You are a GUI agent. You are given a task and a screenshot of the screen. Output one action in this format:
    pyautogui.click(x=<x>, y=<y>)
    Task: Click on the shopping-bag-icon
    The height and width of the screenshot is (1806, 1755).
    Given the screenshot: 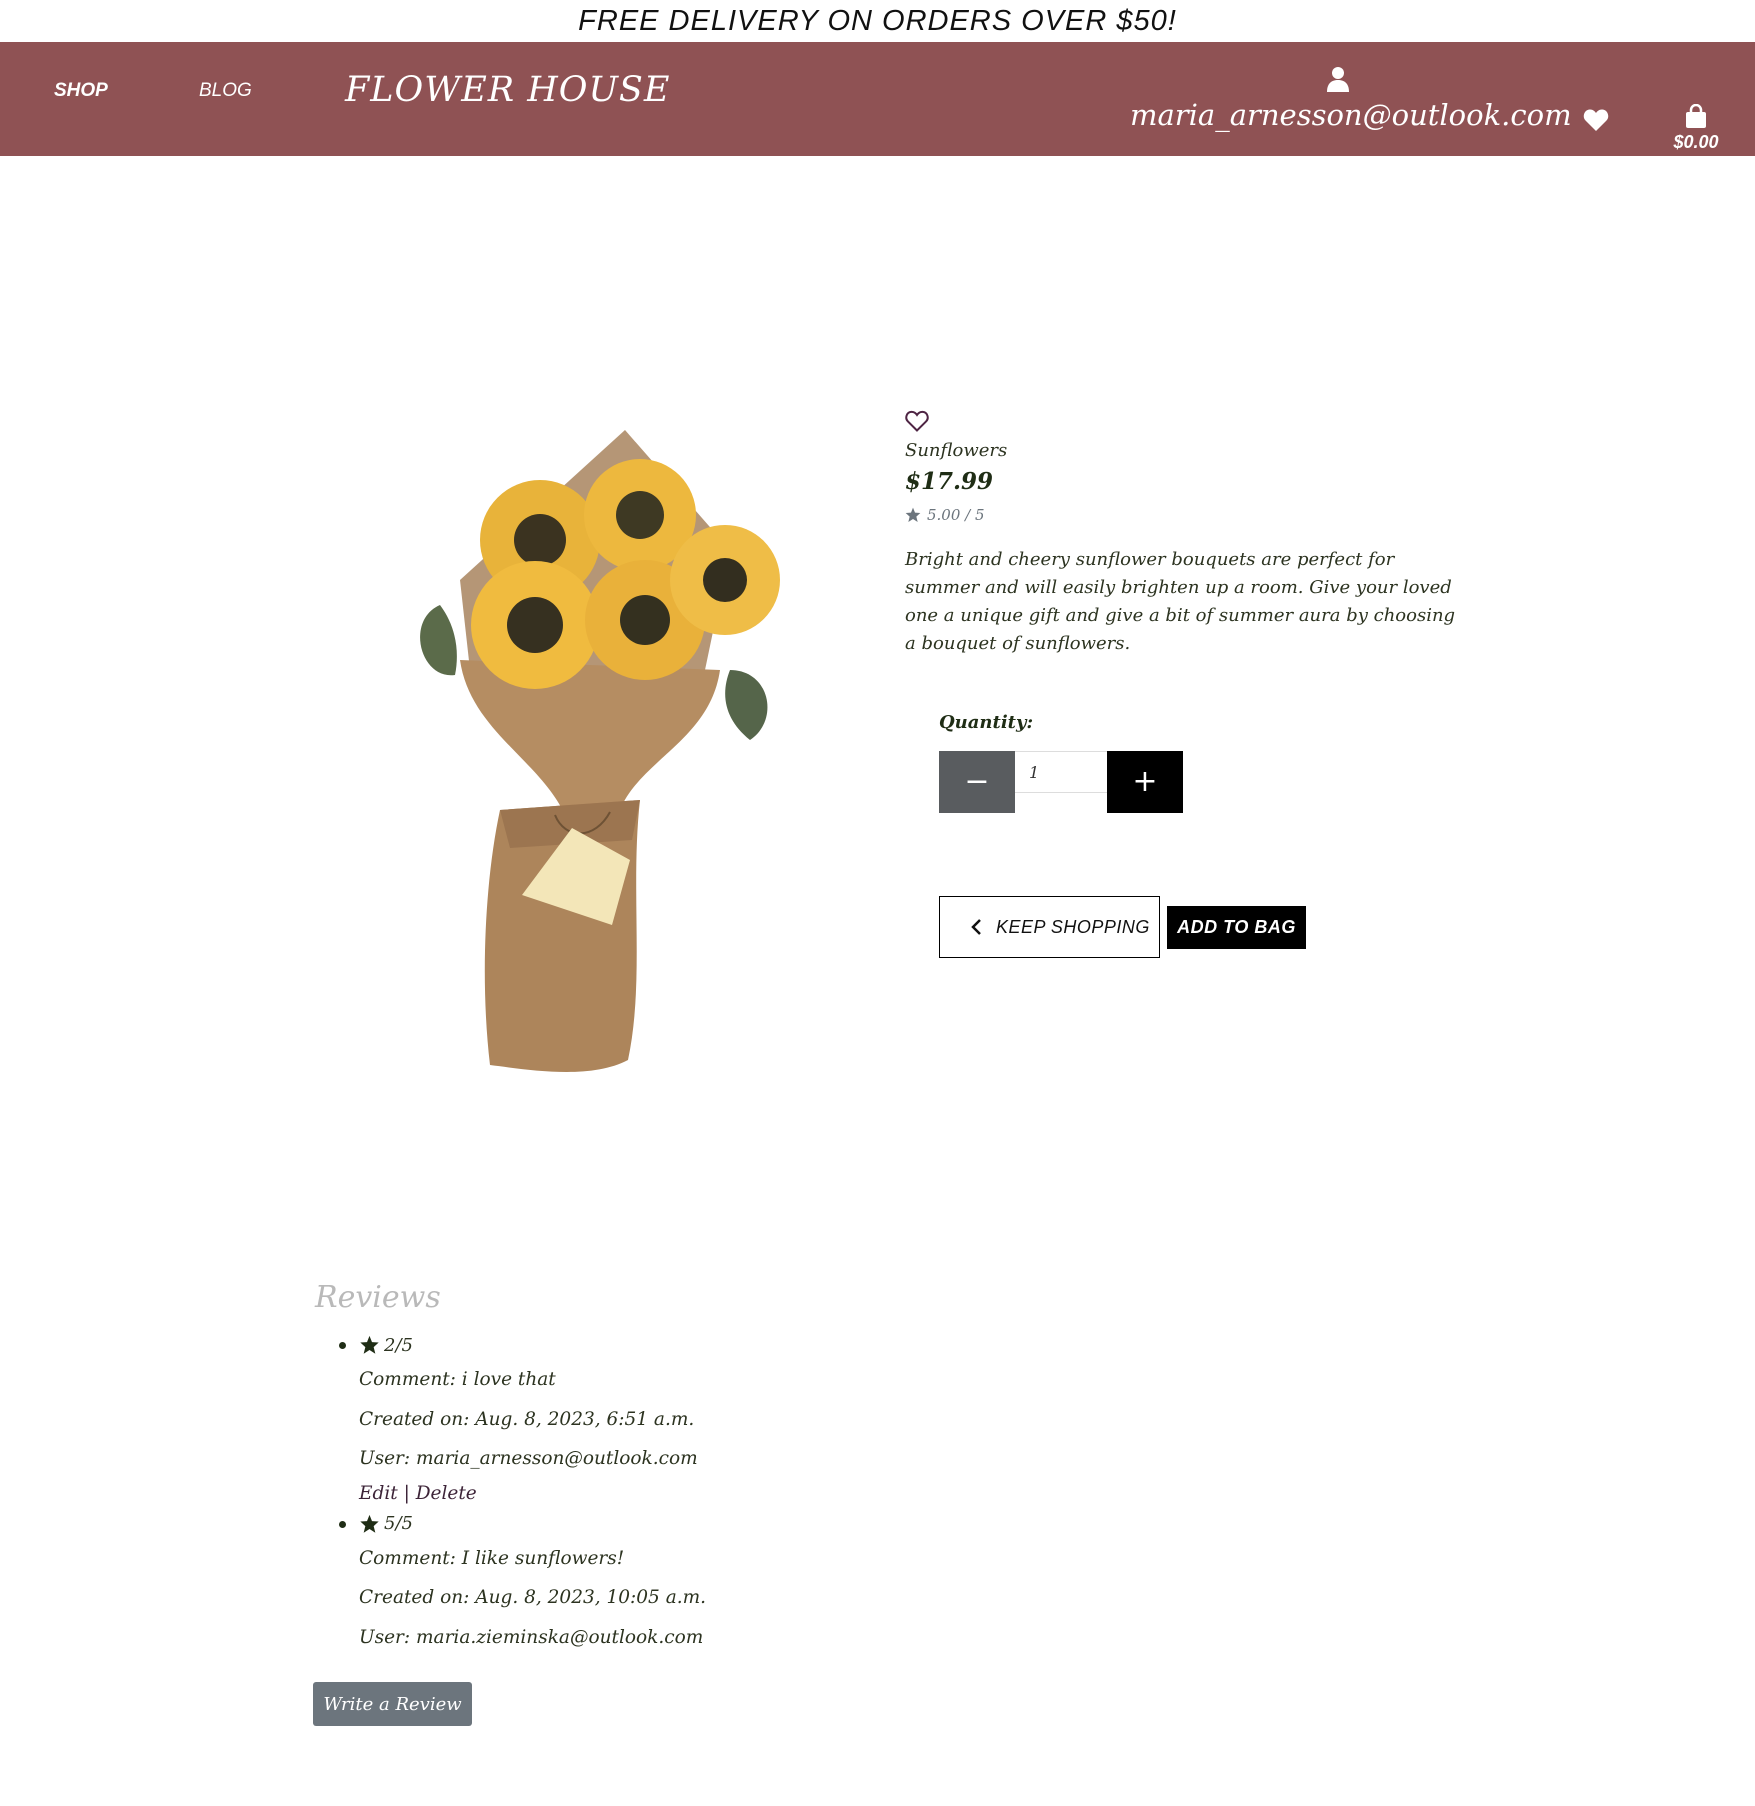 What is the action you would take?
    pyautogui.click(x=1696, y=116)
    